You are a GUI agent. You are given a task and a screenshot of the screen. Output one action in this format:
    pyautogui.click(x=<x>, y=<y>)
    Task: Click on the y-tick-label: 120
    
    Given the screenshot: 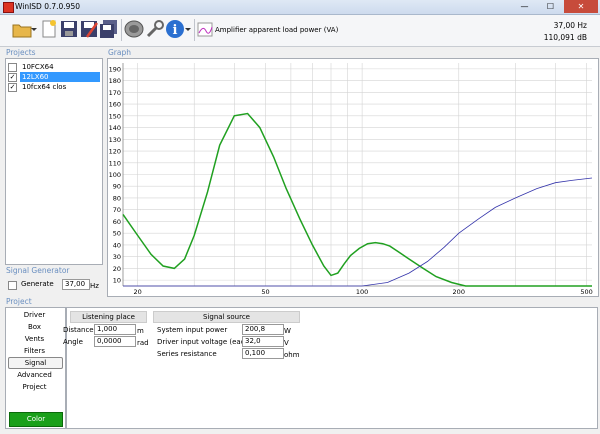 What is the action you would take?
    pyautogui.click(x=115, y=152)
    